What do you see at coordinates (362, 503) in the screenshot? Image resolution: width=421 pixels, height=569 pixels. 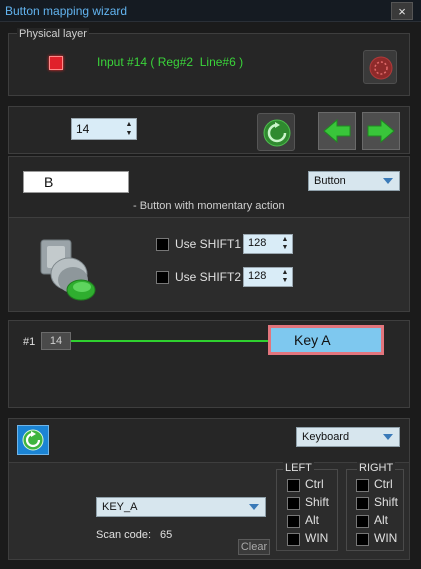 I see `right-shift-checkbox` at bounding box center [362, 503].